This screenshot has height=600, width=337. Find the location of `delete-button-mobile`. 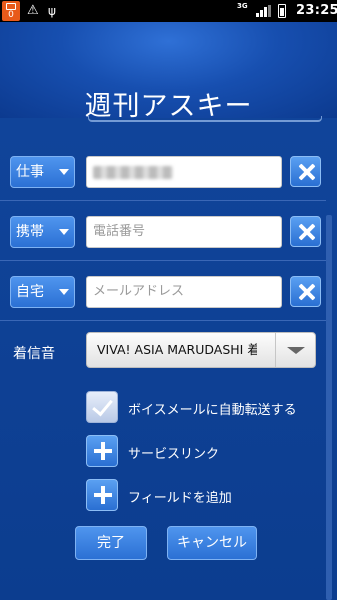

delete-button-mobile is located at coordinates (305, 231).